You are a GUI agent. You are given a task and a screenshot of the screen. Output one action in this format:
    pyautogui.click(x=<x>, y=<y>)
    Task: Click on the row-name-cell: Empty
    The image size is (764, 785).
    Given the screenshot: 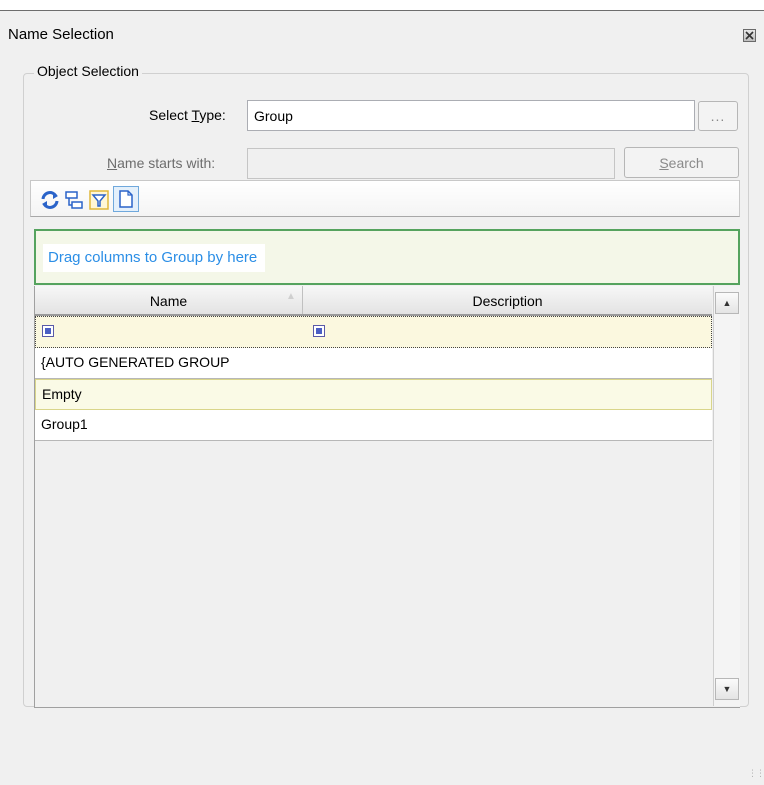 What is the action you would take?
    pyautogui.click(x=62, y=394)
    